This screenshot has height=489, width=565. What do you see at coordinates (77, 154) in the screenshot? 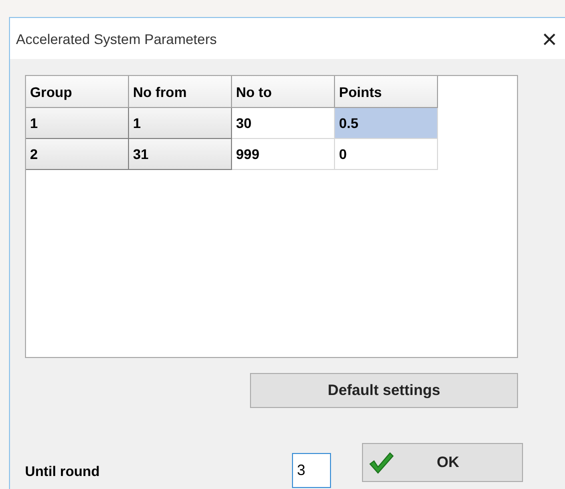
I see `table-cell: 2` at bounding box center [77, 154].